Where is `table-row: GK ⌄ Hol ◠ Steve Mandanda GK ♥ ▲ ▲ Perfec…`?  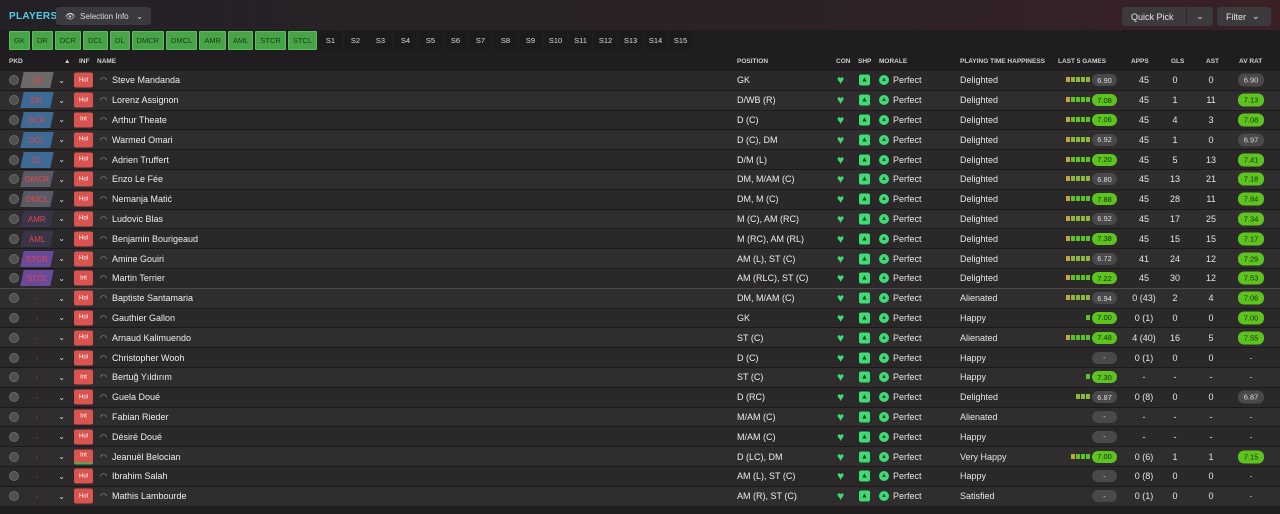 table-row: GK ⌄ Hol ◠ Steve Mandanda GK ♥ ▲ ▲ Perfec… is located at coordinates (640, 81).